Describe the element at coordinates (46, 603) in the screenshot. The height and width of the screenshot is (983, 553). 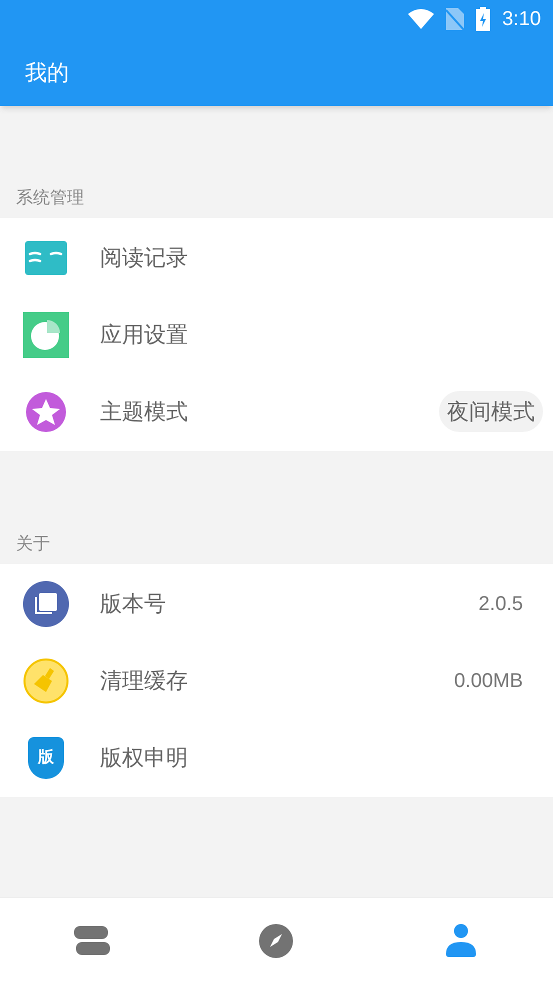
I see `layers-icon` at that location.